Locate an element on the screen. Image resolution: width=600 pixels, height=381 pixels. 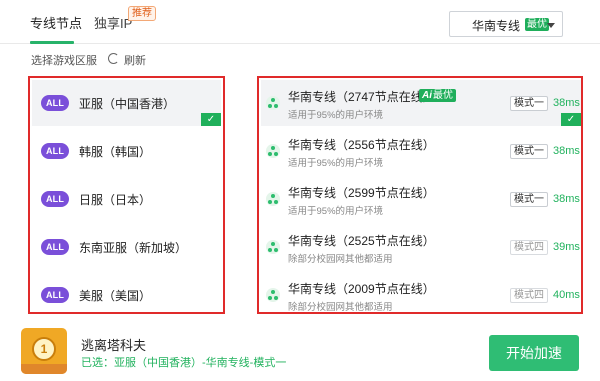
region-dropdown: 华南专线 最优 is located at coordinates (506, 24).